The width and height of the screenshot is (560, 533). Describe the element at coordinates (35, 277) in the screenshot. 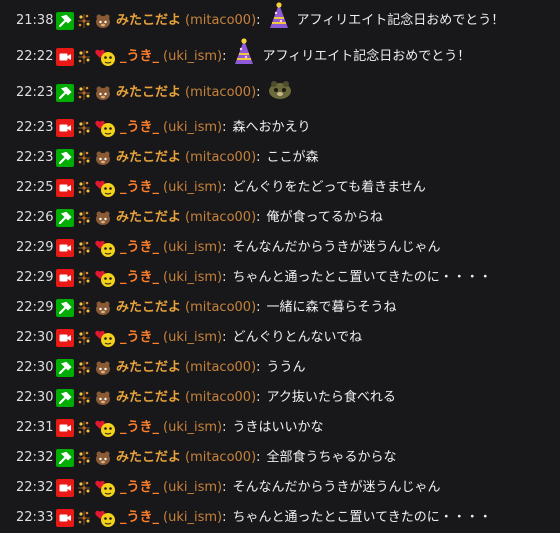

I see `timestamp: 22:29` at that location.